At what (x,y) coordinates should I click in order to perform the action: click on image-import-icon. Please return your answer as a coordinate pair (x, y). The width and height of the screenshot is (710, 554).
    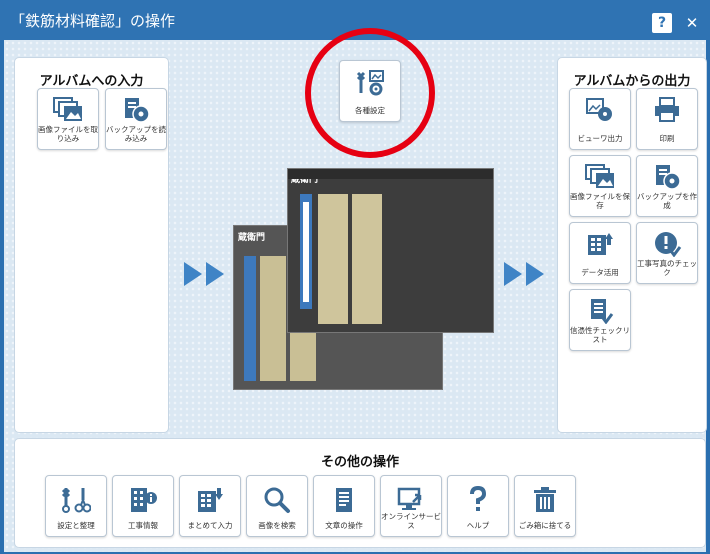
    Looking at the image, I should click on (67, 109).